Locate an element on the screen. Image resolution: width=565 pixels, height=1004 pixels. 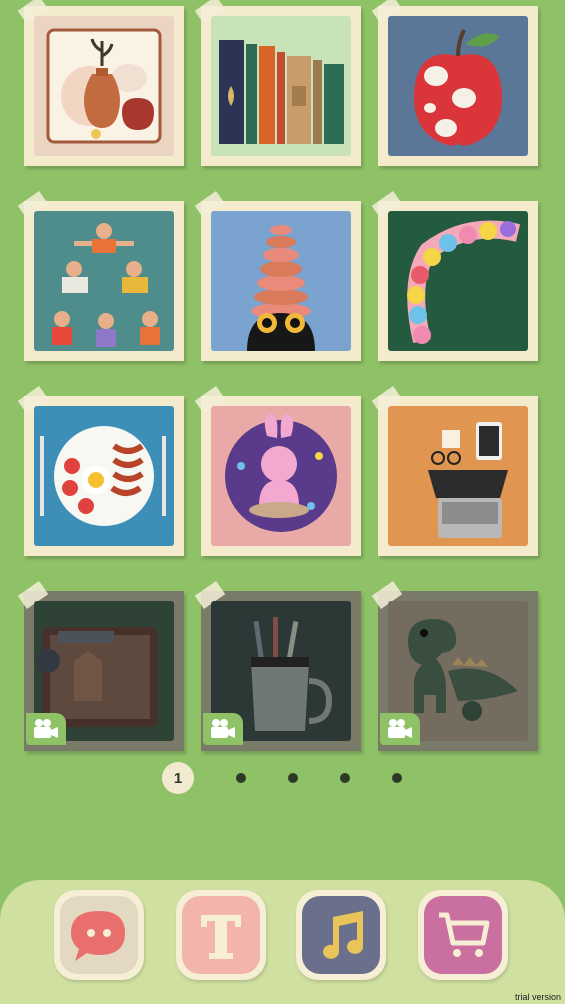
apple-art-image is located at coordinates (458, 86).